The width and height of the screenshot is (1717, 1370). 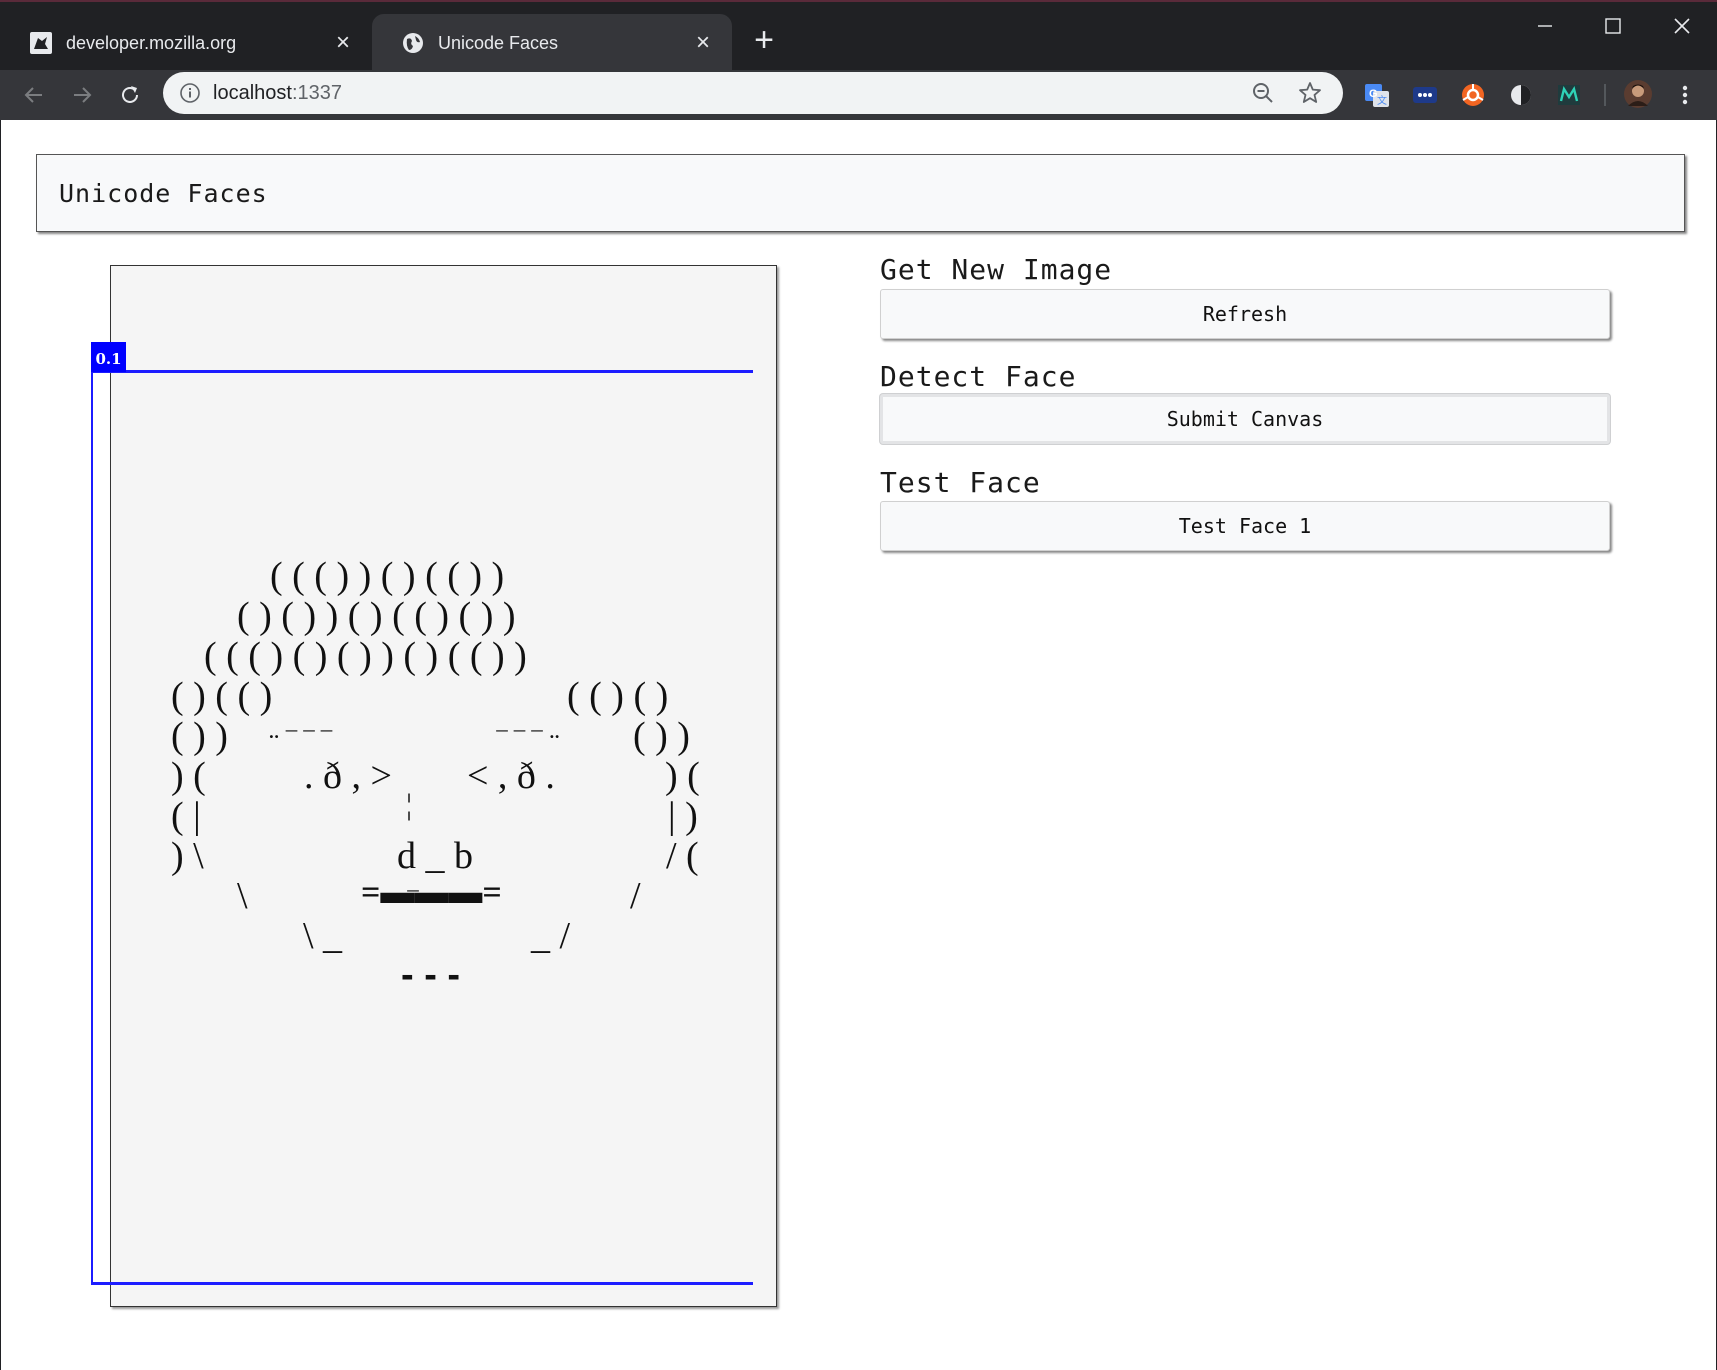 I want to click on test-face-label: Test Face, so click(x=960, y=482).